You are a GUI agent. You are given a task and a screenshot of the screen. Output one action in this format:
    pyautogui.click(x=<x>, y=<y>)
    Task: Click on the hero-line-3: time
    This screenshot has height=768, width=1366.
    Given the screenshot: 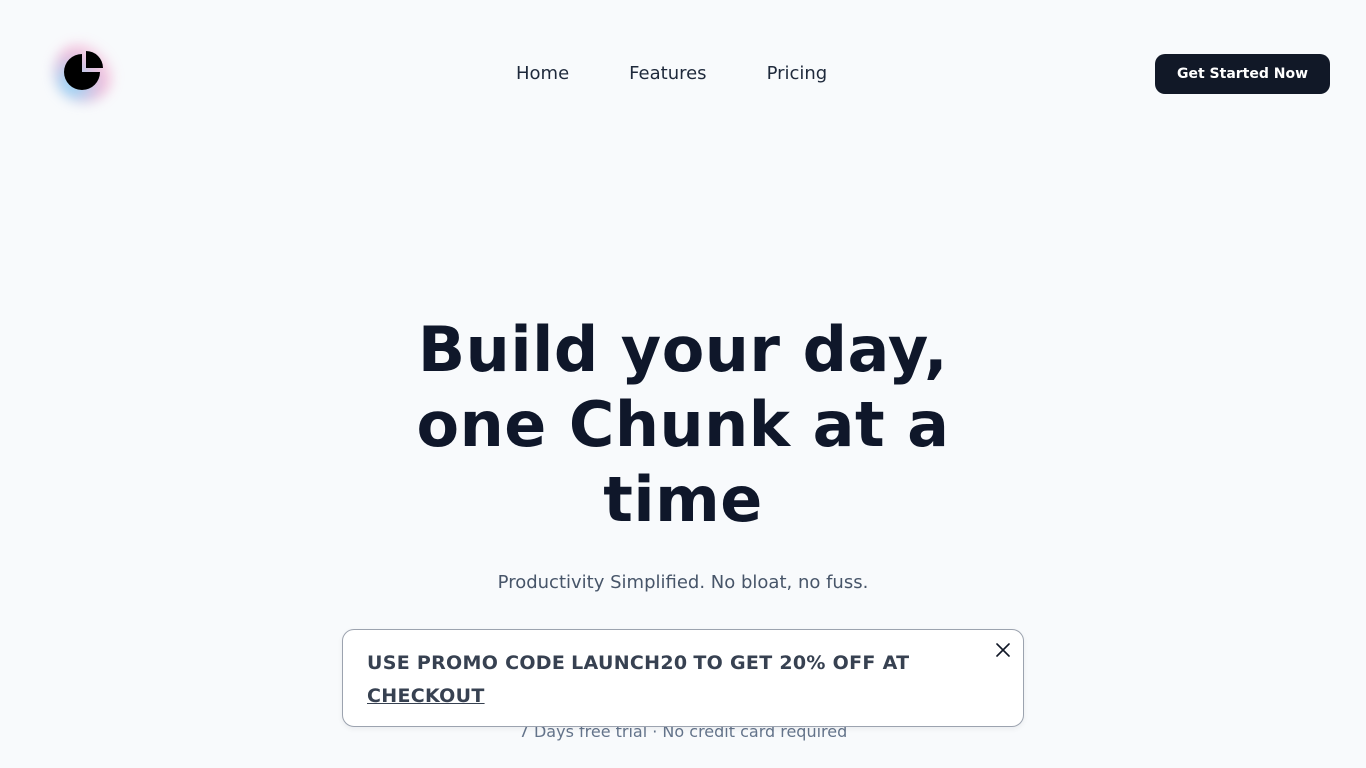 What is the action you would take?
    pyautogui.click(x=683, y=499)
    